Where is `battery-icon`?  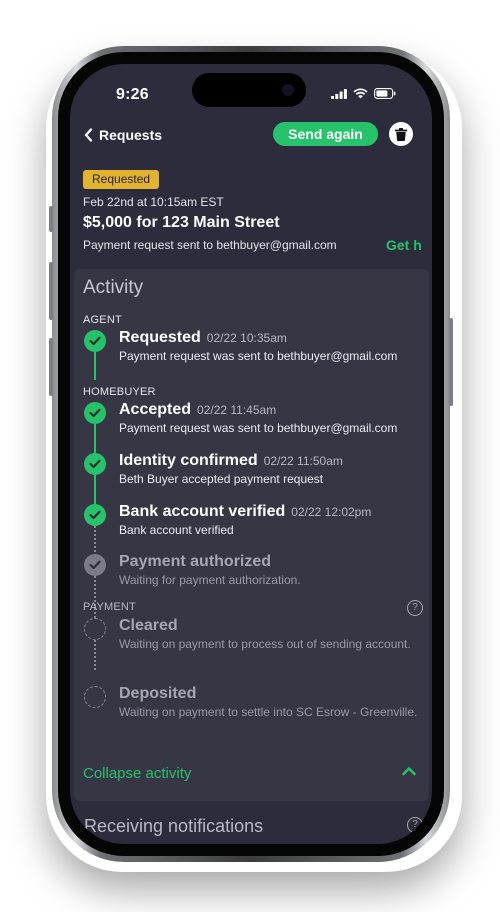 battery-icon is located at coordinates (385, 93).